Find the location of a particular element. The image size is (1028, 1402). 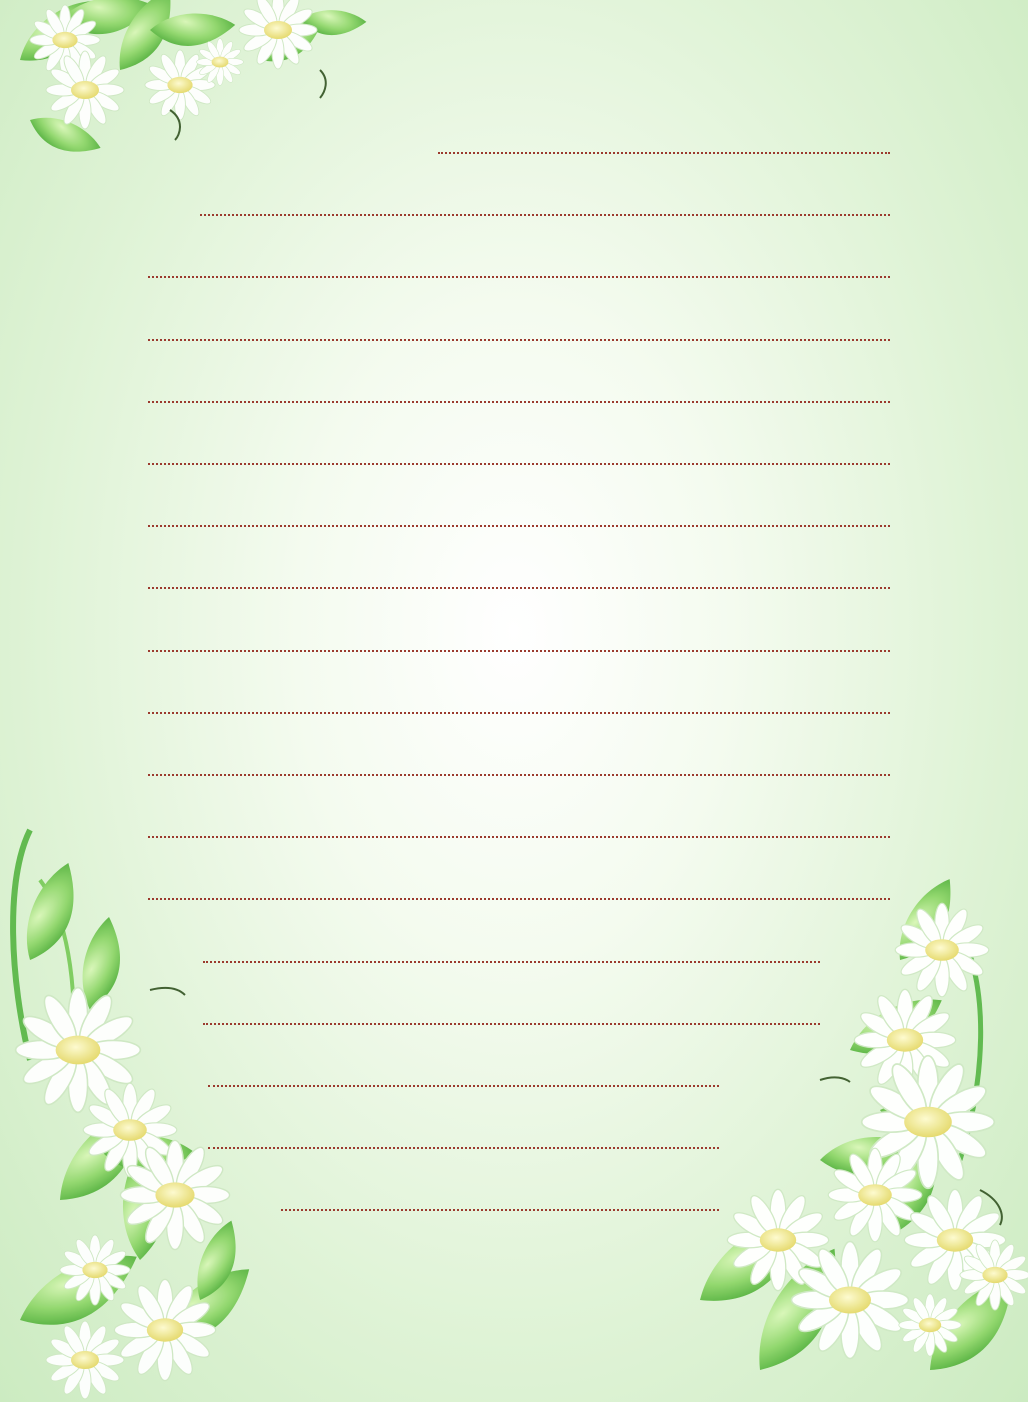

flowers-bottom-left is located at coordinates (133, 1114).